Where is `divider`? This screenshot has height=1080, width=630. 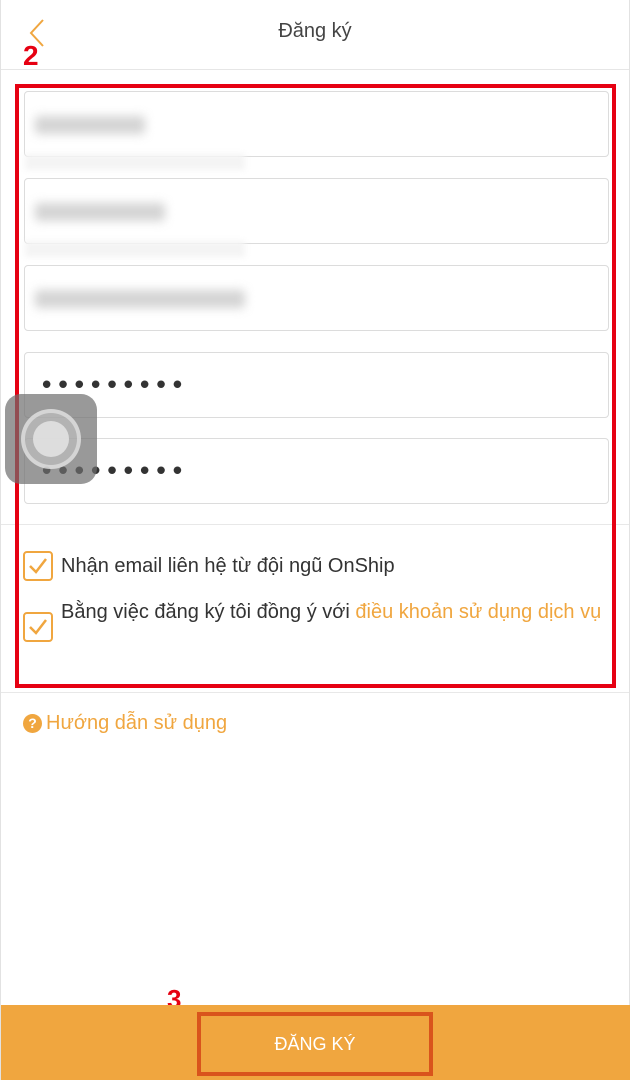
divider is located at coordinates (315, 692).